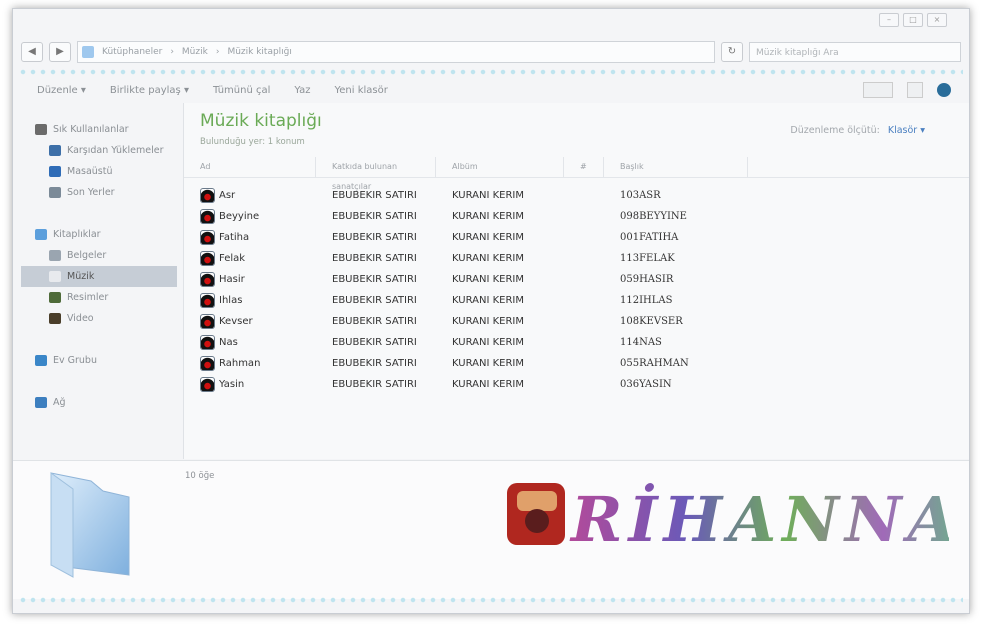 Image resolution: width=984 pixels, height=628 pixels. I want to click on title-bar: – □ ×, so click(491, 22).